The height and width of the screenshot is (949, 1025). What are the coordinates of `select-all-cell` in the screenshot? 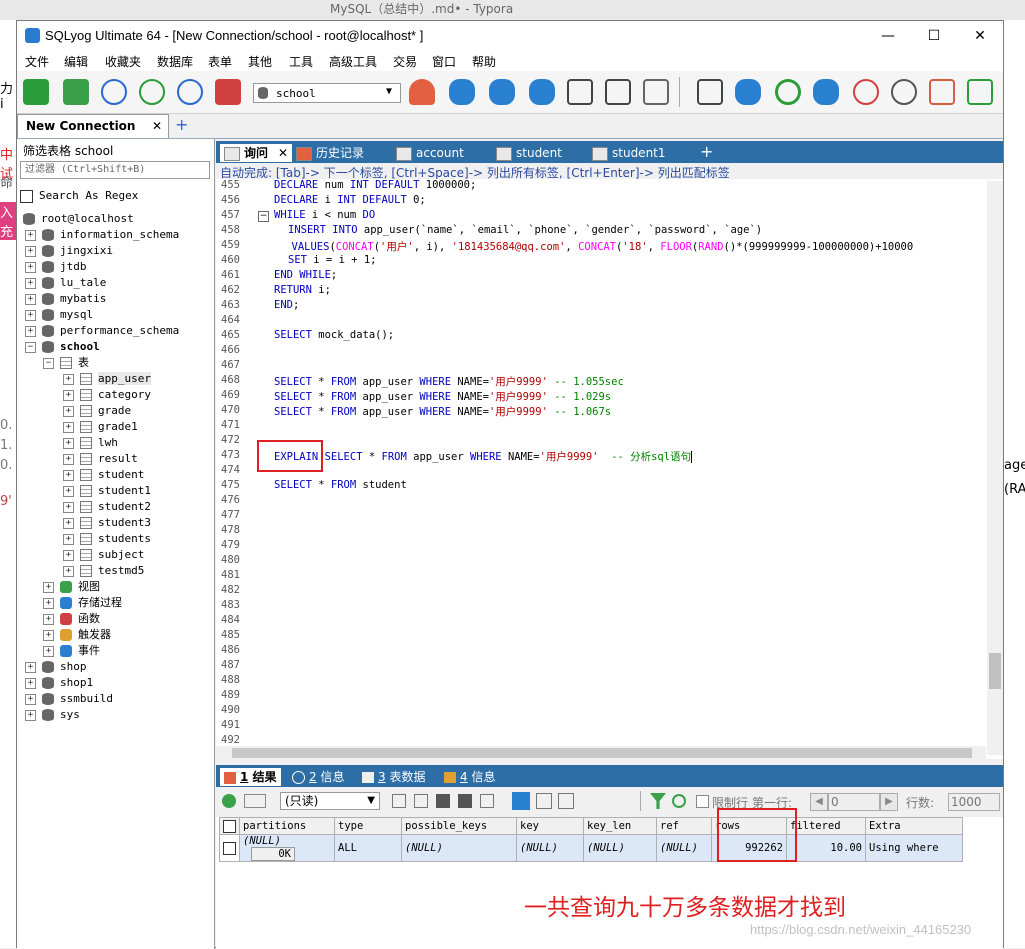 It's located at (229, 826).